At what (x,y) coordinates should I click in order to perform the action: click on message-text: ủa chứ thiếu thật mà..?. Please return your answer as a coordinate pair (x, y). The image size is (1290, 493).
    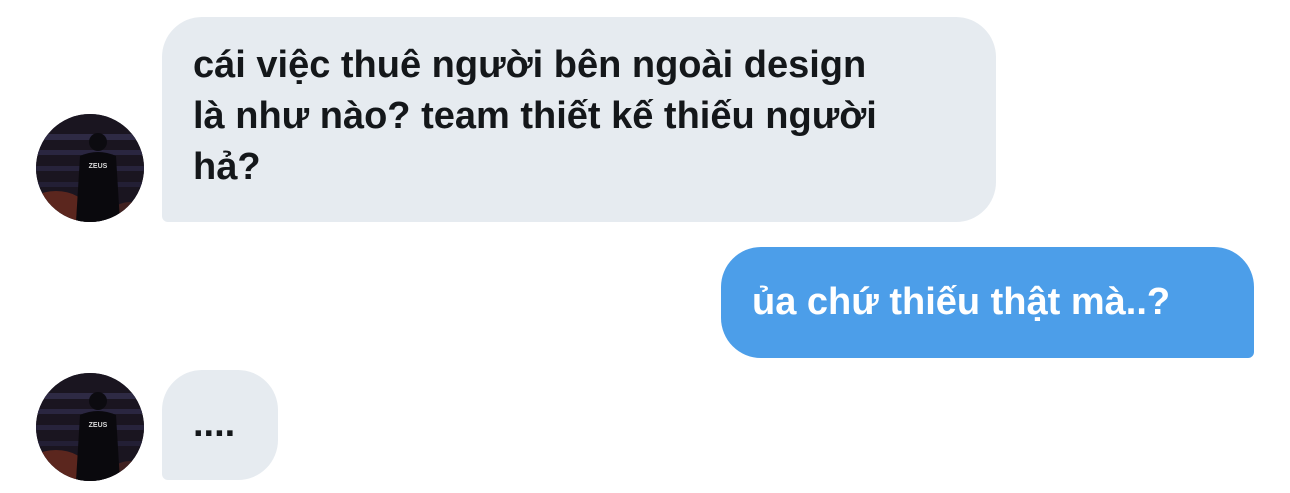
    Looking at the image, I should click on (961, 302).